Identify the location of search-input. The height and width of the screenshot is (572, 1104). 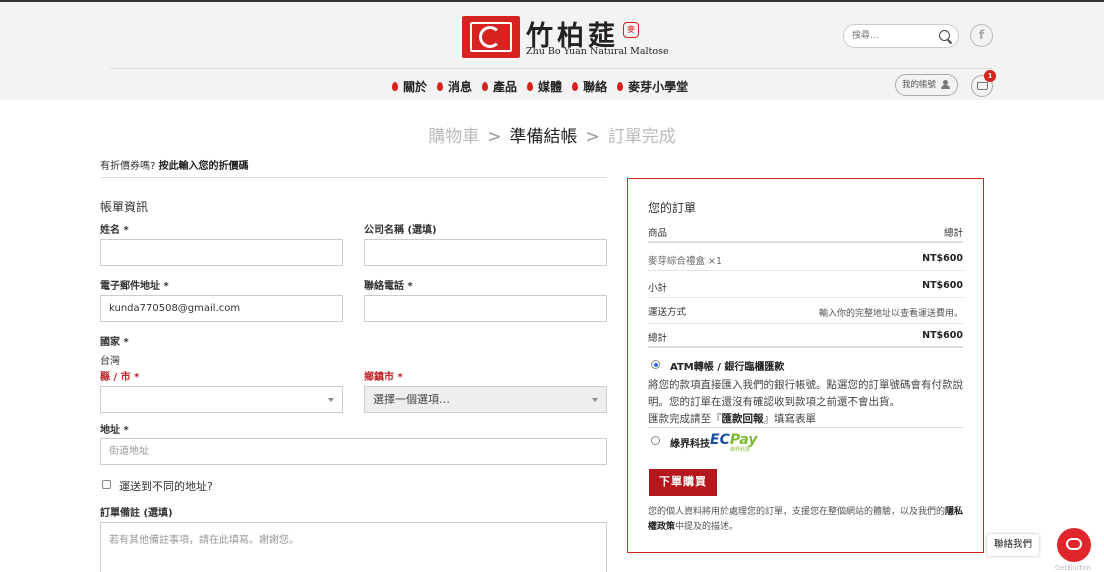
(894, 36).